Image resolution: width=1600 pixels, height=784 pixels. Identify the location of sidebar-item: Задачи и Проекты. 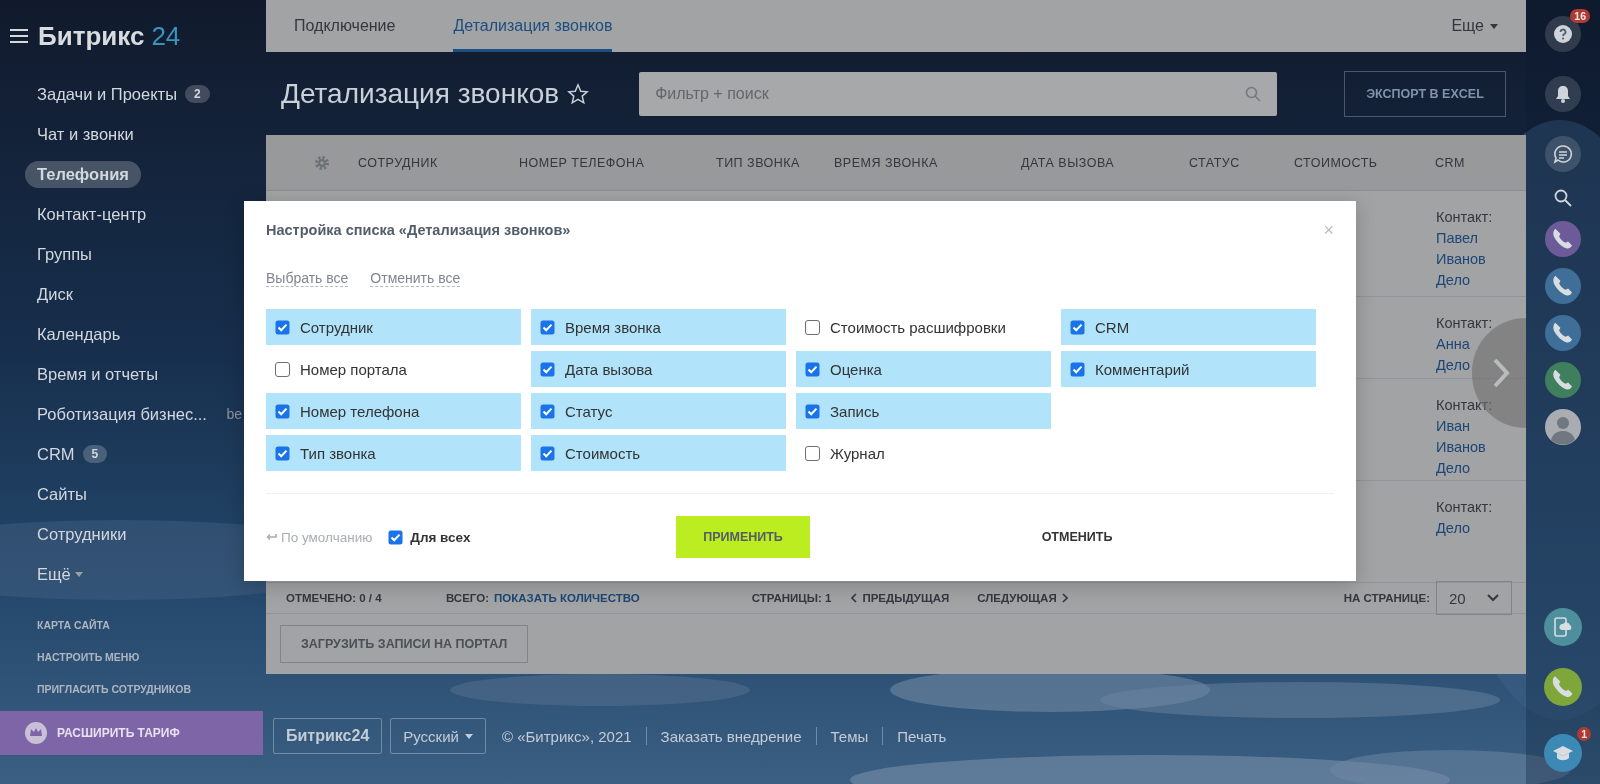
(107, 94).